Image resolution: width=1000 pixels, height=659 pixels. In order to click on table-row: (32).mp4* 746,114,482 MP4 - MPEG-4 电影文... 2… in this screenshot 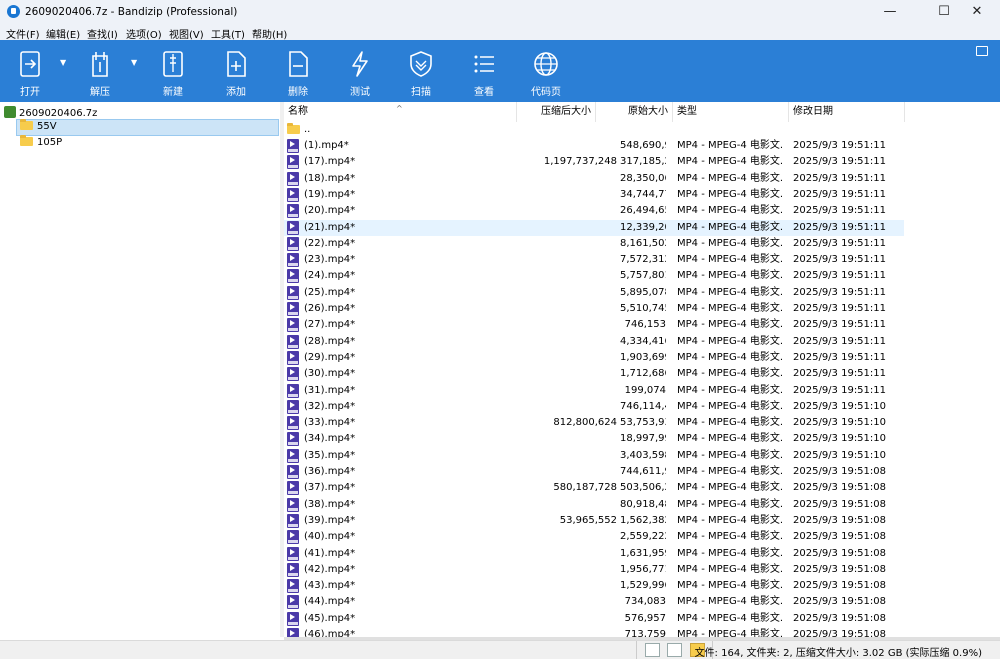, I will do `click(594, 407)`.